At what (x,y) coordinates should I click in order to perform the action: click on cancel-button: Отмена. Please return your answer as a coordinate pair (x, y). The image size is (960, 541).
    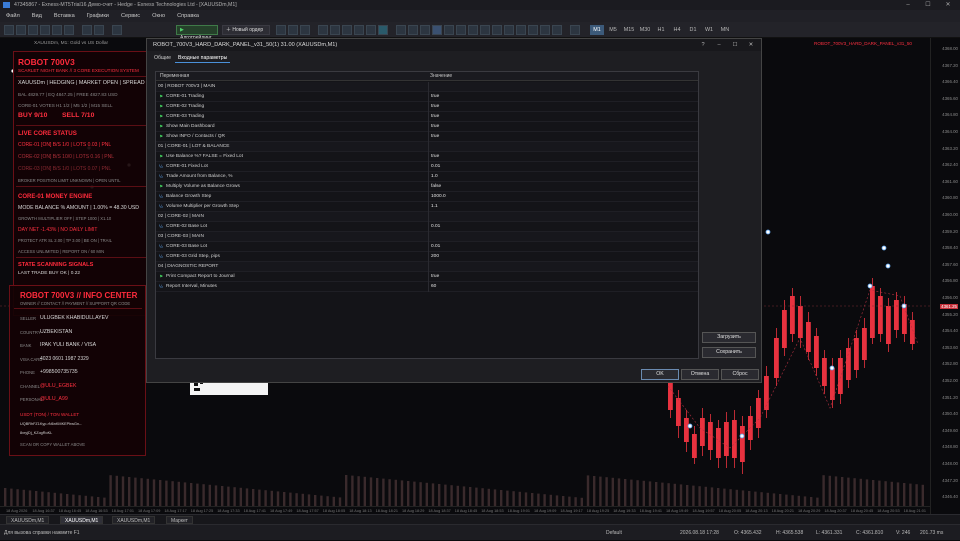
    Looking at the image, I should click on (700, 374).